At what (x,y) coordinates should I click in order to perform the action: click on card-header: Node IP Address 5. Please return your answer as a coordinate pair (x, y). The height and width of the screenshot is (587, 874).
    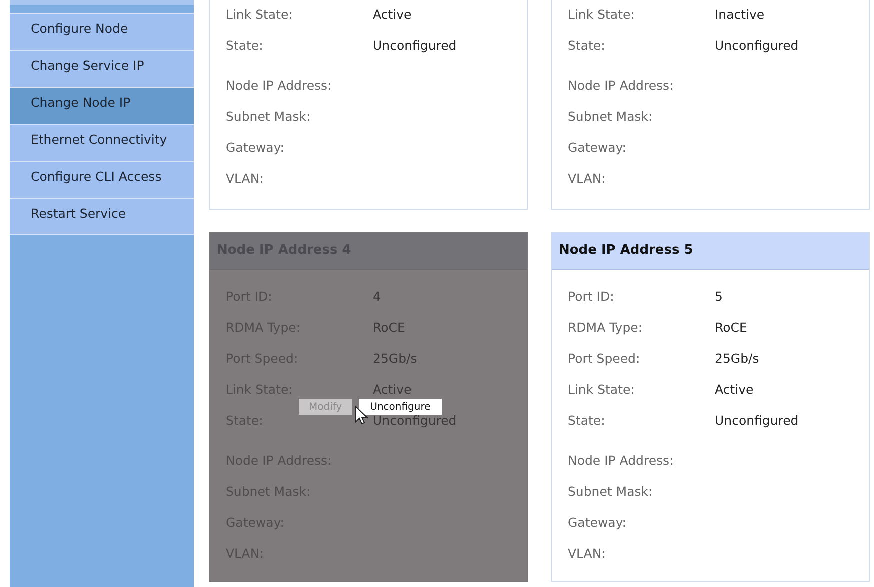
    Looking at the image, I should click on (710, 251).